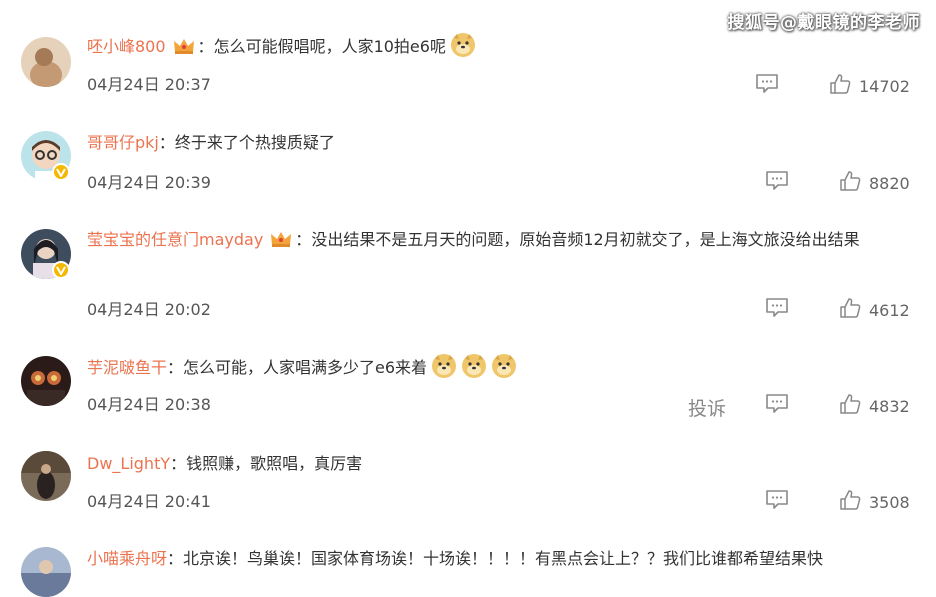 The width and height of the screenshot is (936, 597). I want to click on username-link: 哥哥仔pkj, so click(123, 142).